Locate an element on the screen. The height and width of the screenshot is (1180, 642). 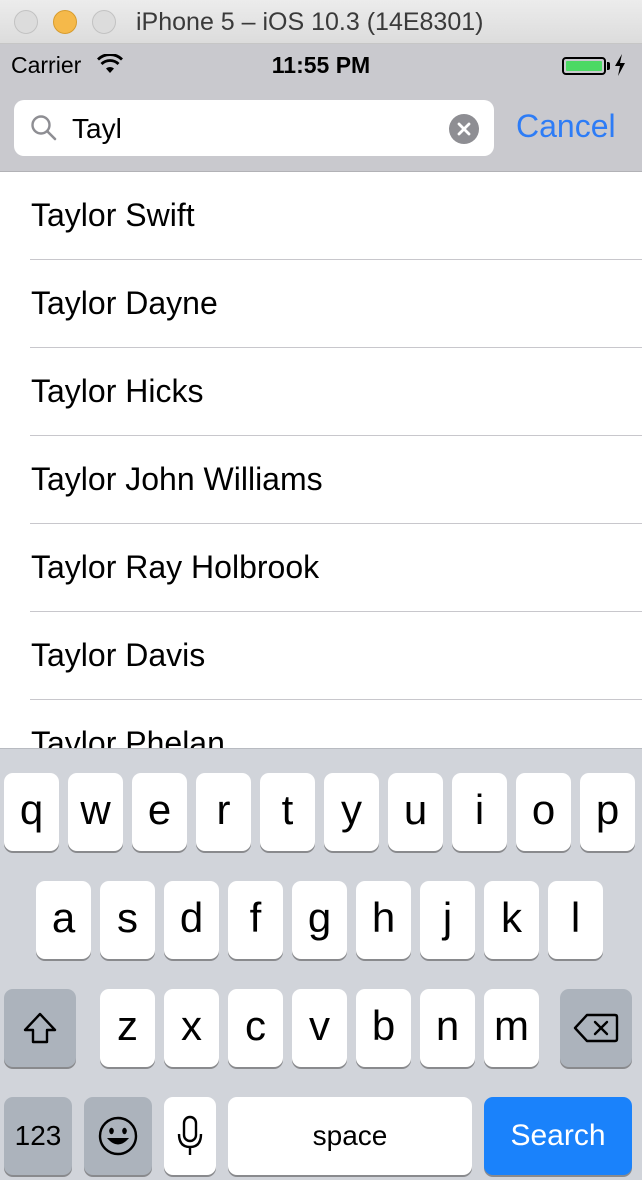
key-r: r is located at coordinates (223, 812).